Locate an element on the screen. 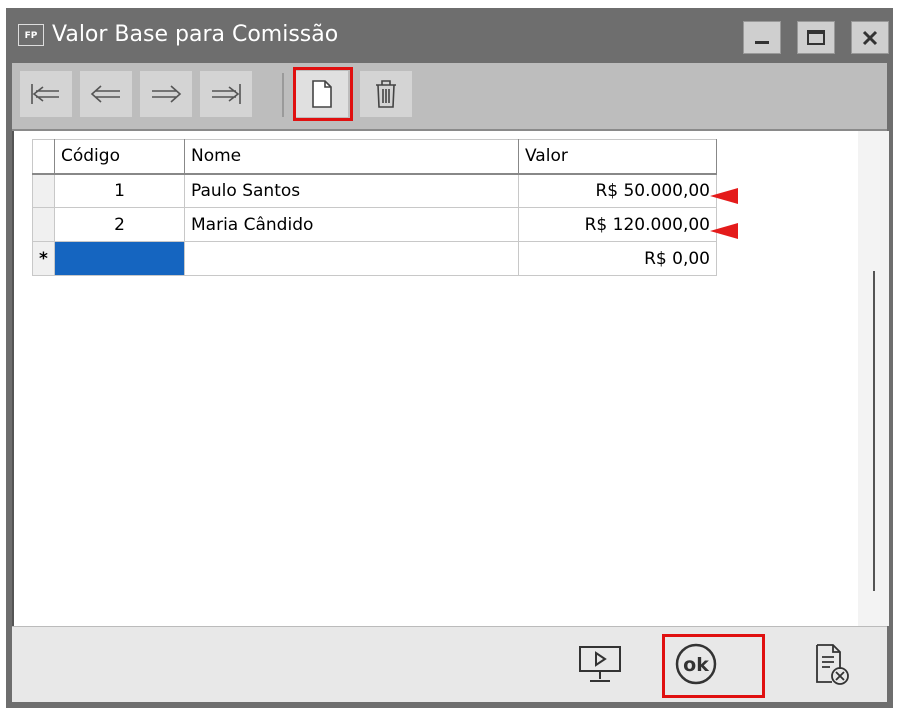 Image resolution: width=897 pixels, height=715 pixels. vertical-scrollbar is located at coordinates (873, 378).